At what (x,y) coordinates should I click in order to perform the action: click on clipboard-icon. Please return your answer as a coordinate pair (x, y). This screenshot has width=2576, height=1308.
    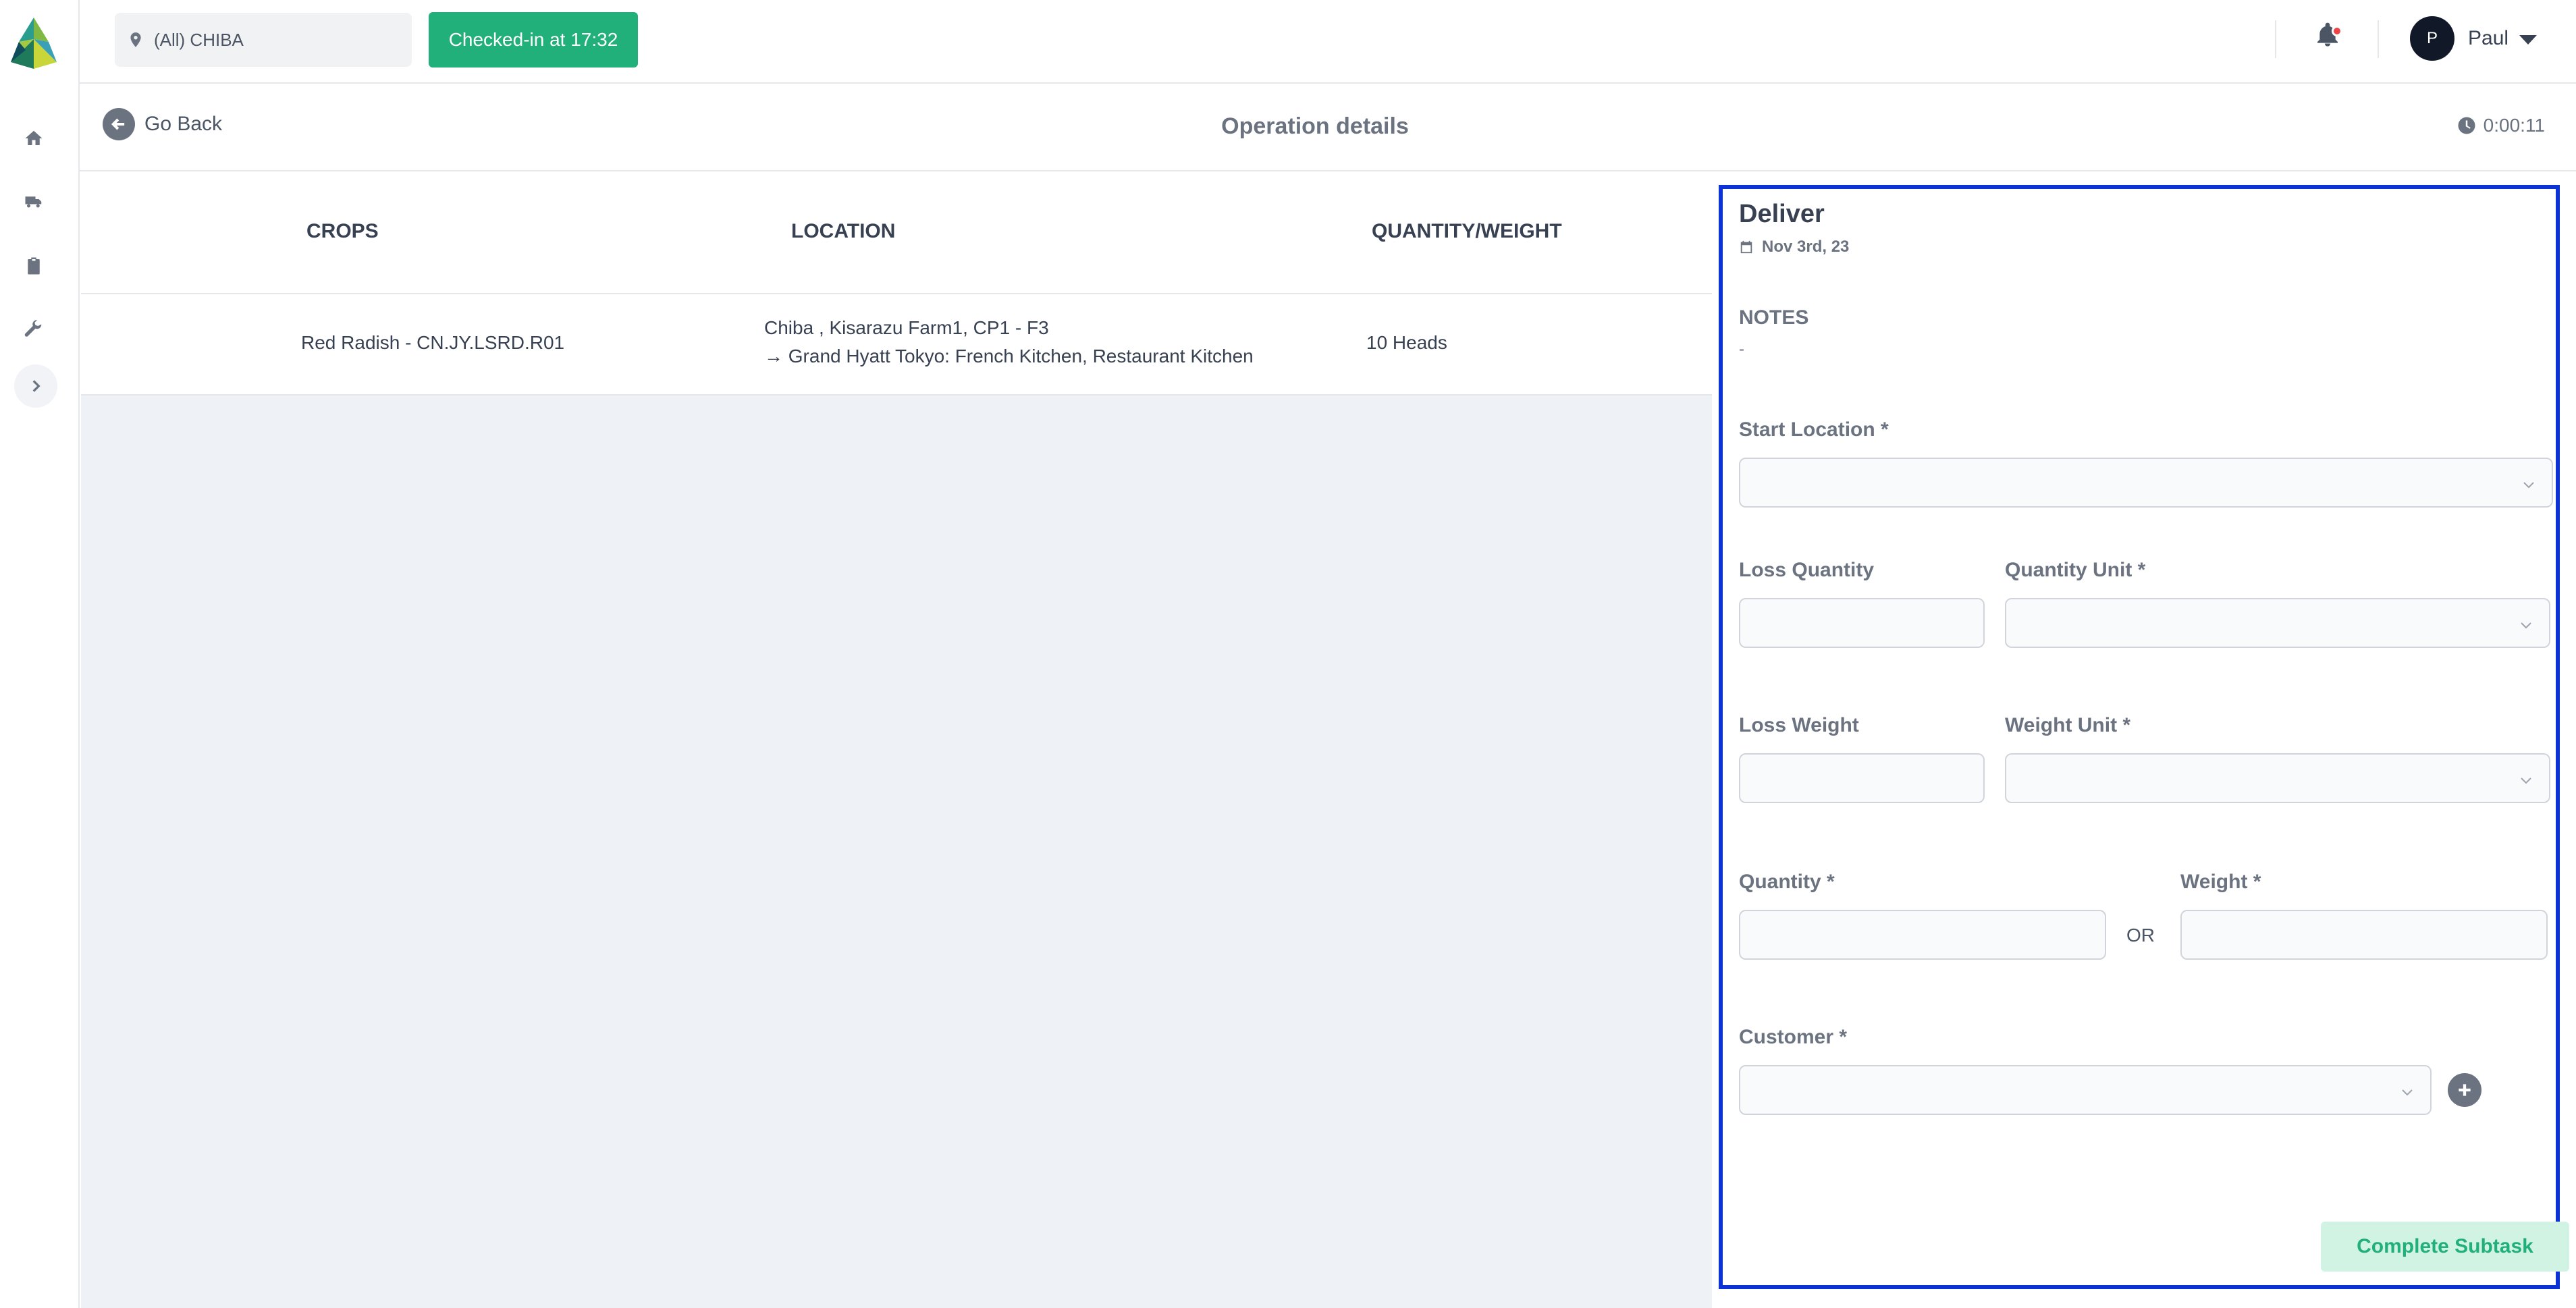
    Looking at the image, I should click on (33, 265).